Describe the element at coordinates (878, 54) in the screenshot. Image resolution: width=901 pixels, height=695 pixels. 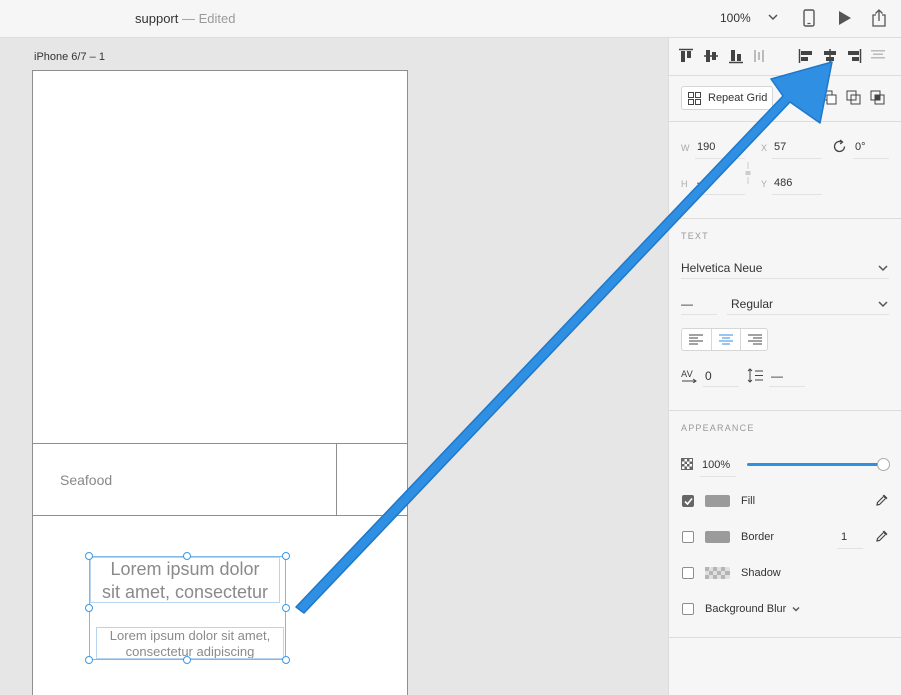
I see `distribute-horizontal-icon` at that location.